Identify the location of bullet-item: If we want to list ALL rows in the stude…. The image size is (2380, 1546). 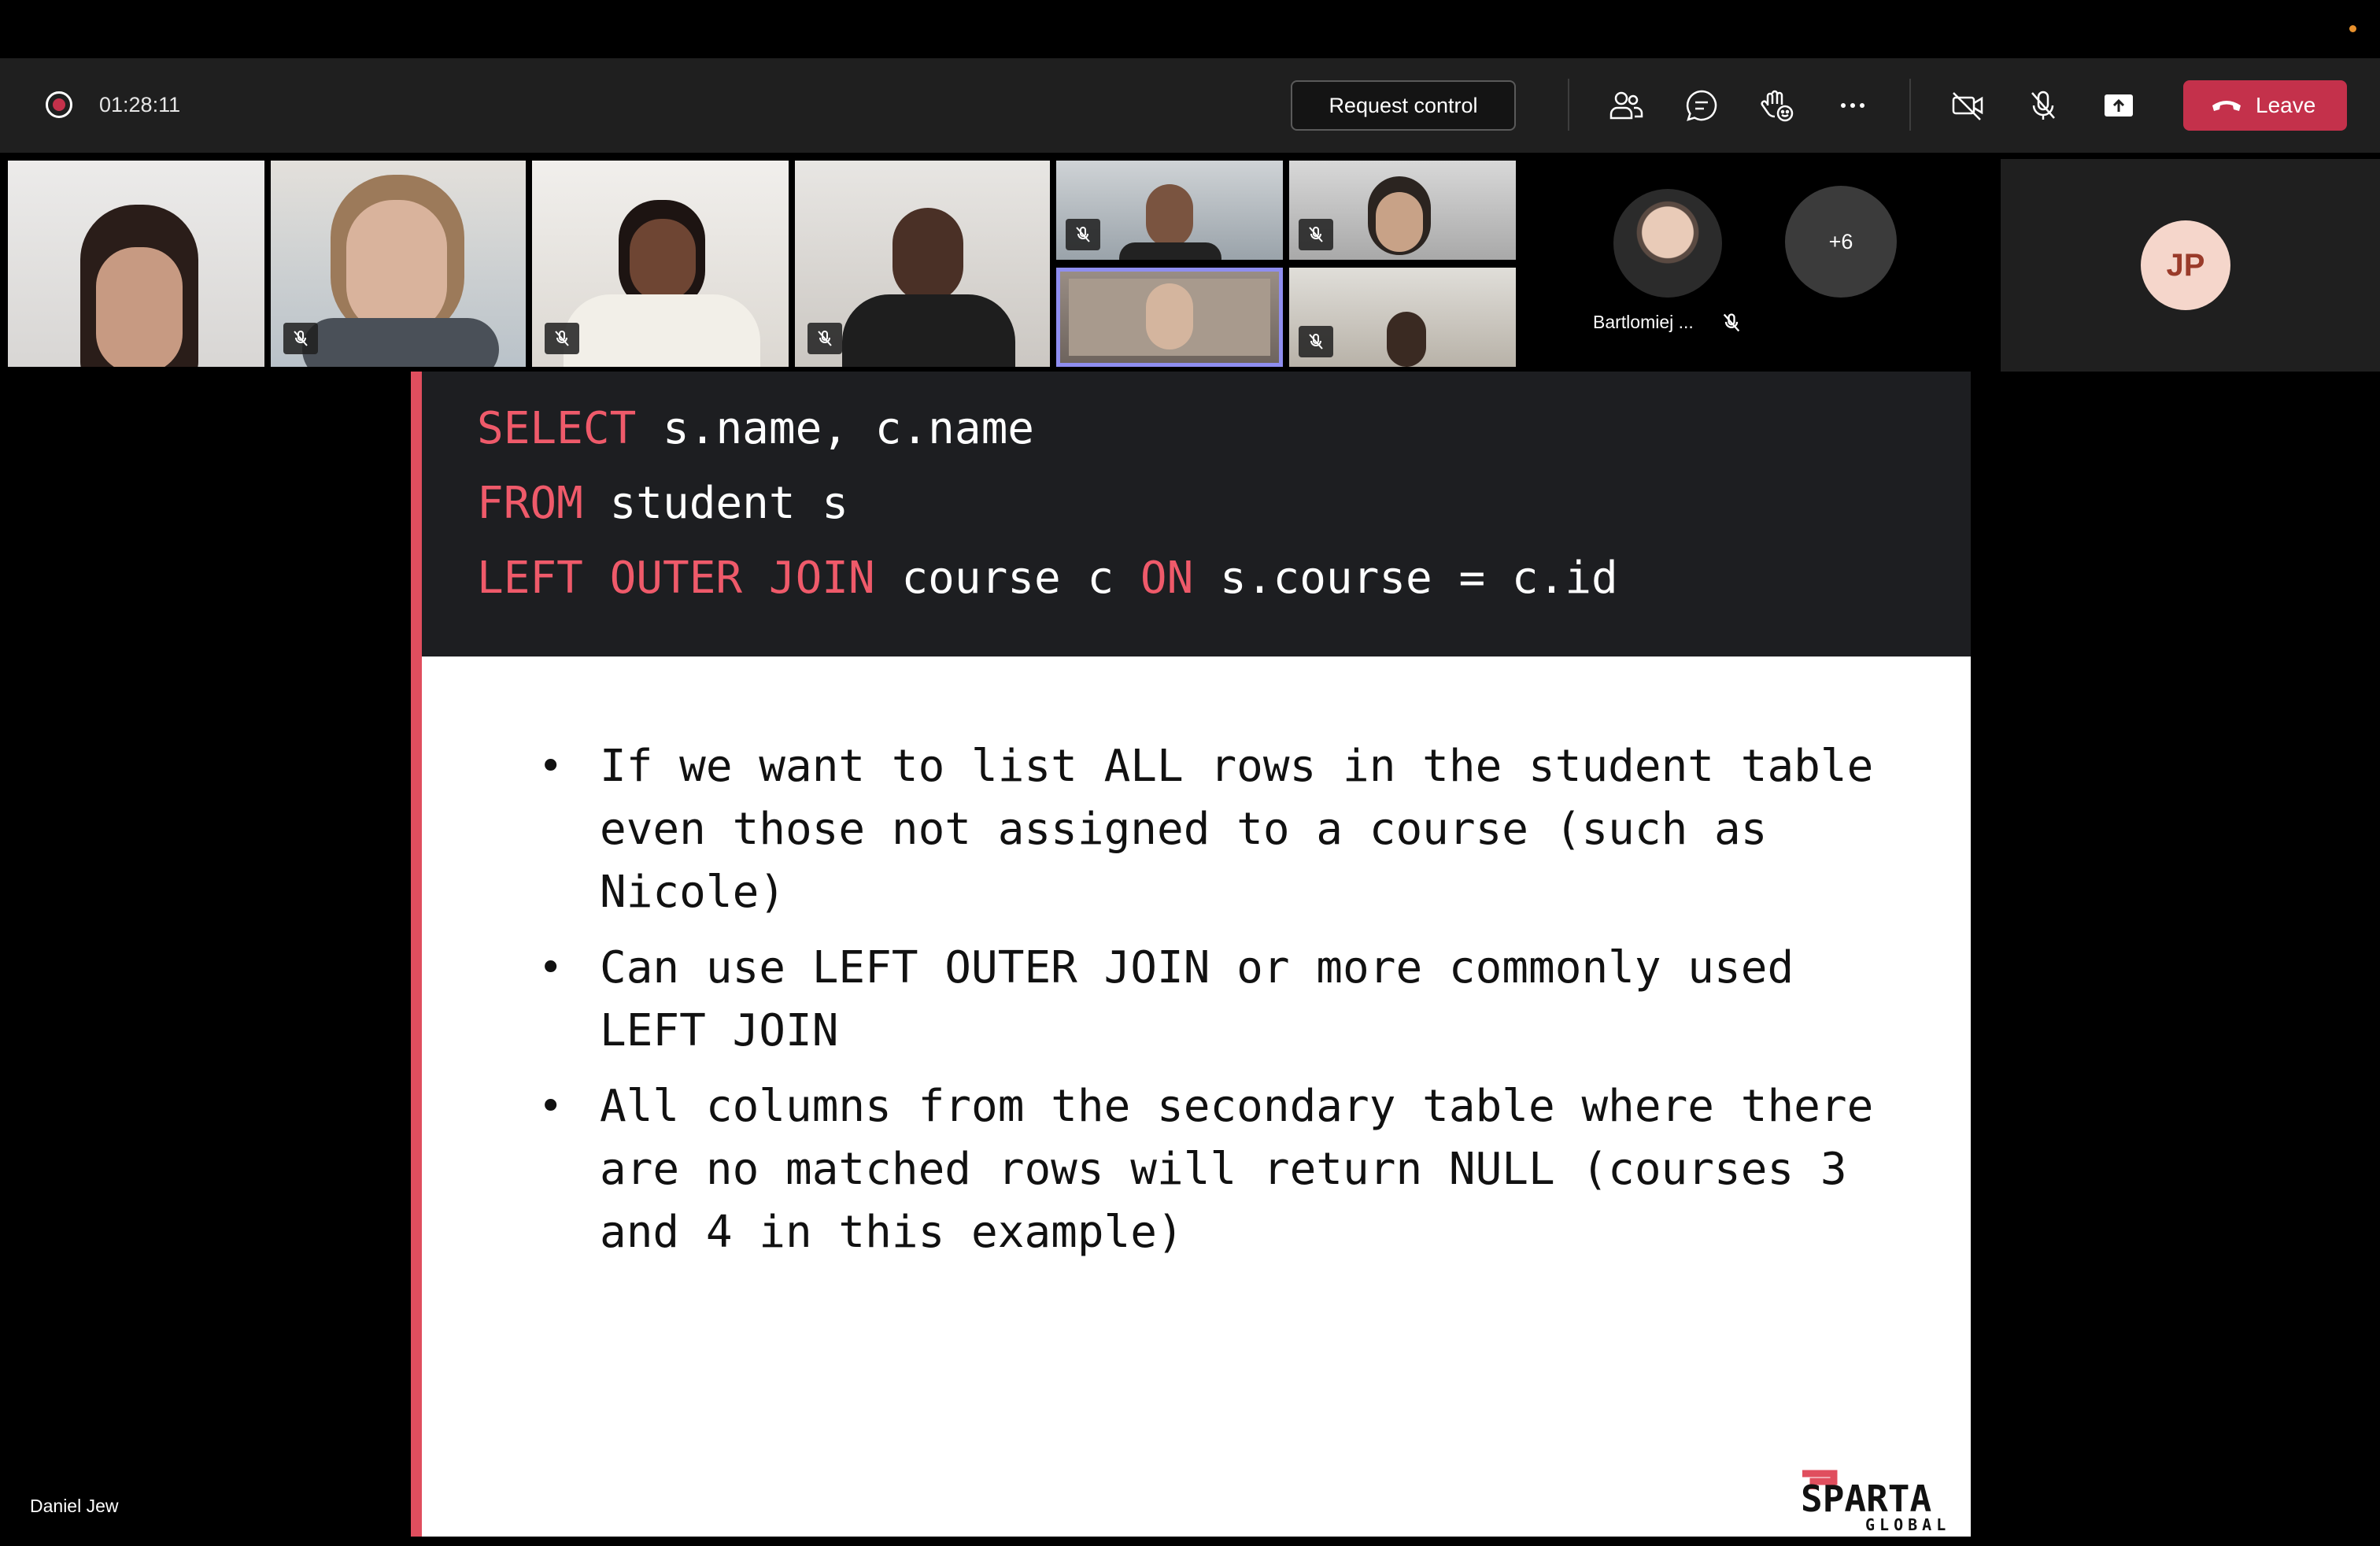
(1208, 829).